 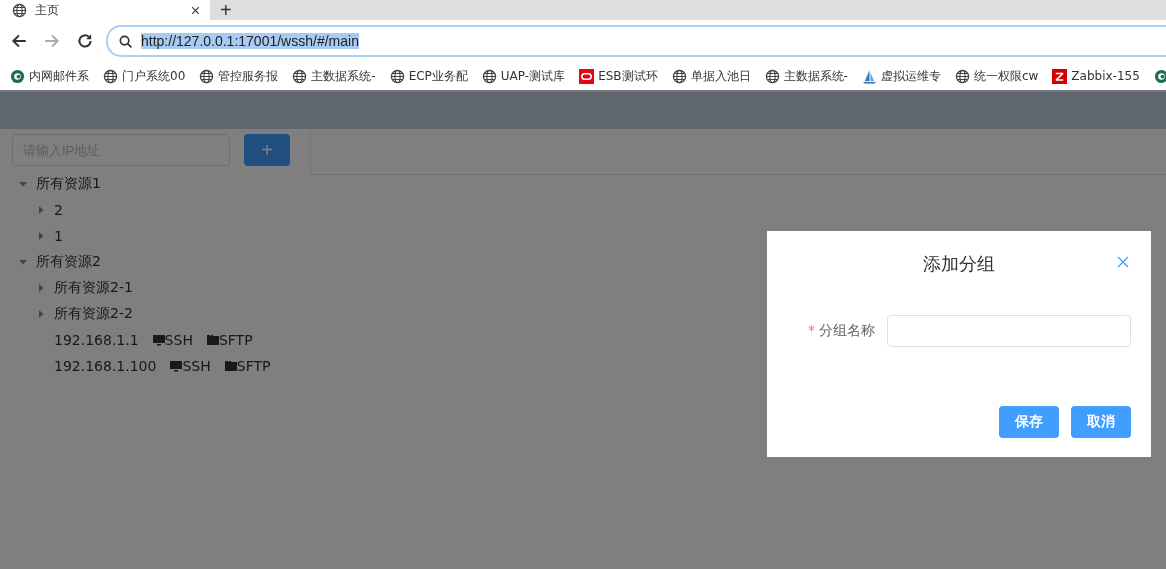 I want to click on reload-icon, so click(x=85, y=41).